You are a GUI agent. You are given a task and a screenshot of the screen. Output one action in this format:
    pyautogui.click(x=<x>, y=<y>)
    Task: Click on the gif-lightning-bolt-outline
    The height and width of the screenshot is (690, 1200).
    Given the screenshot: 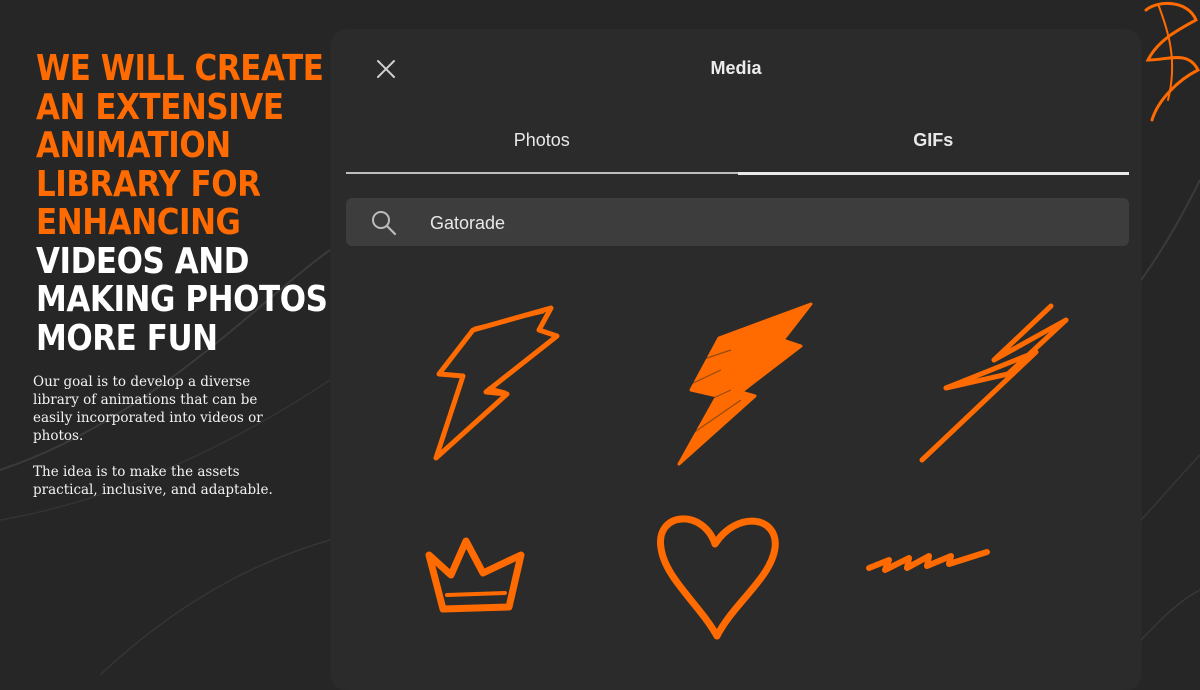 What is the action you would take?
    pyautogui.click(x=498, y=385)
    